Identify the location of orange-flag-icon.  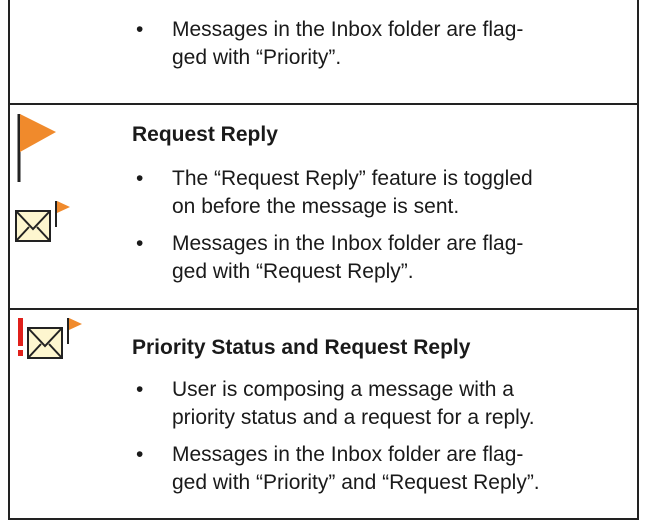
(36, 148).